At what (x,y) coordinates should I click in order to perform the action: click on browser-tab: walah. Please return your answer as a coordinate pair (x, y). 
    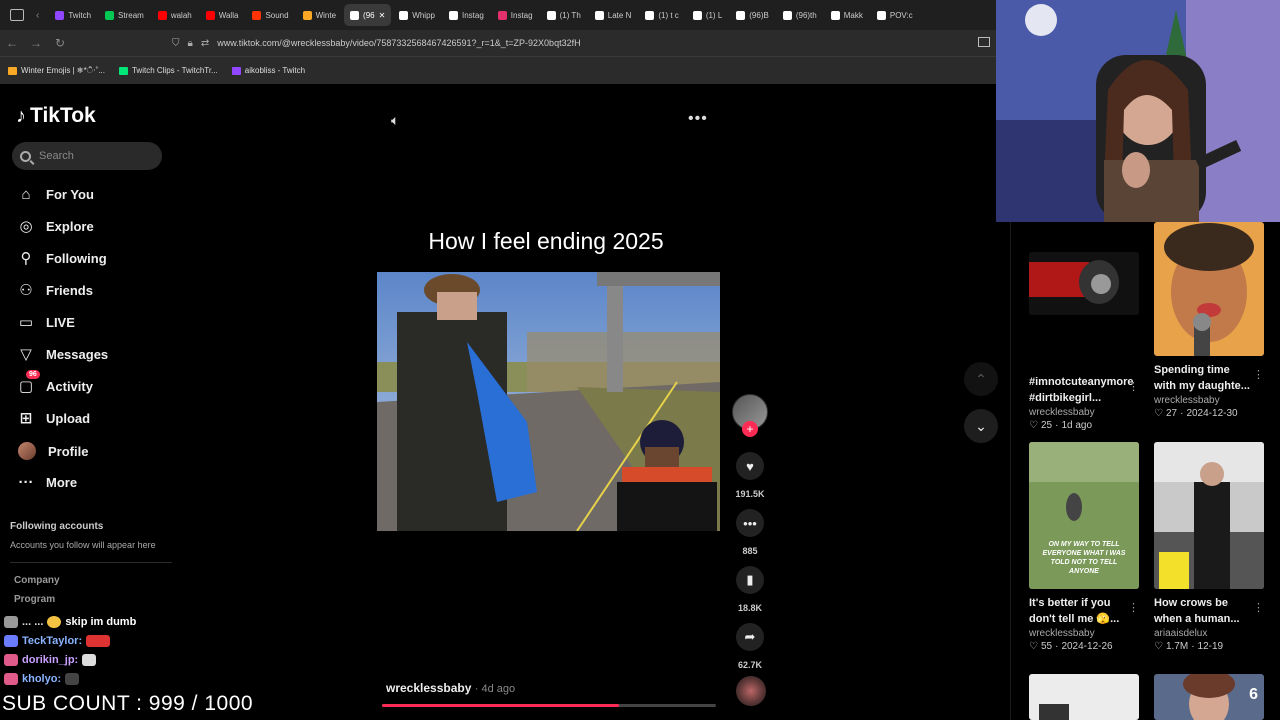
    Looking at the image, I should click on (175, 15).